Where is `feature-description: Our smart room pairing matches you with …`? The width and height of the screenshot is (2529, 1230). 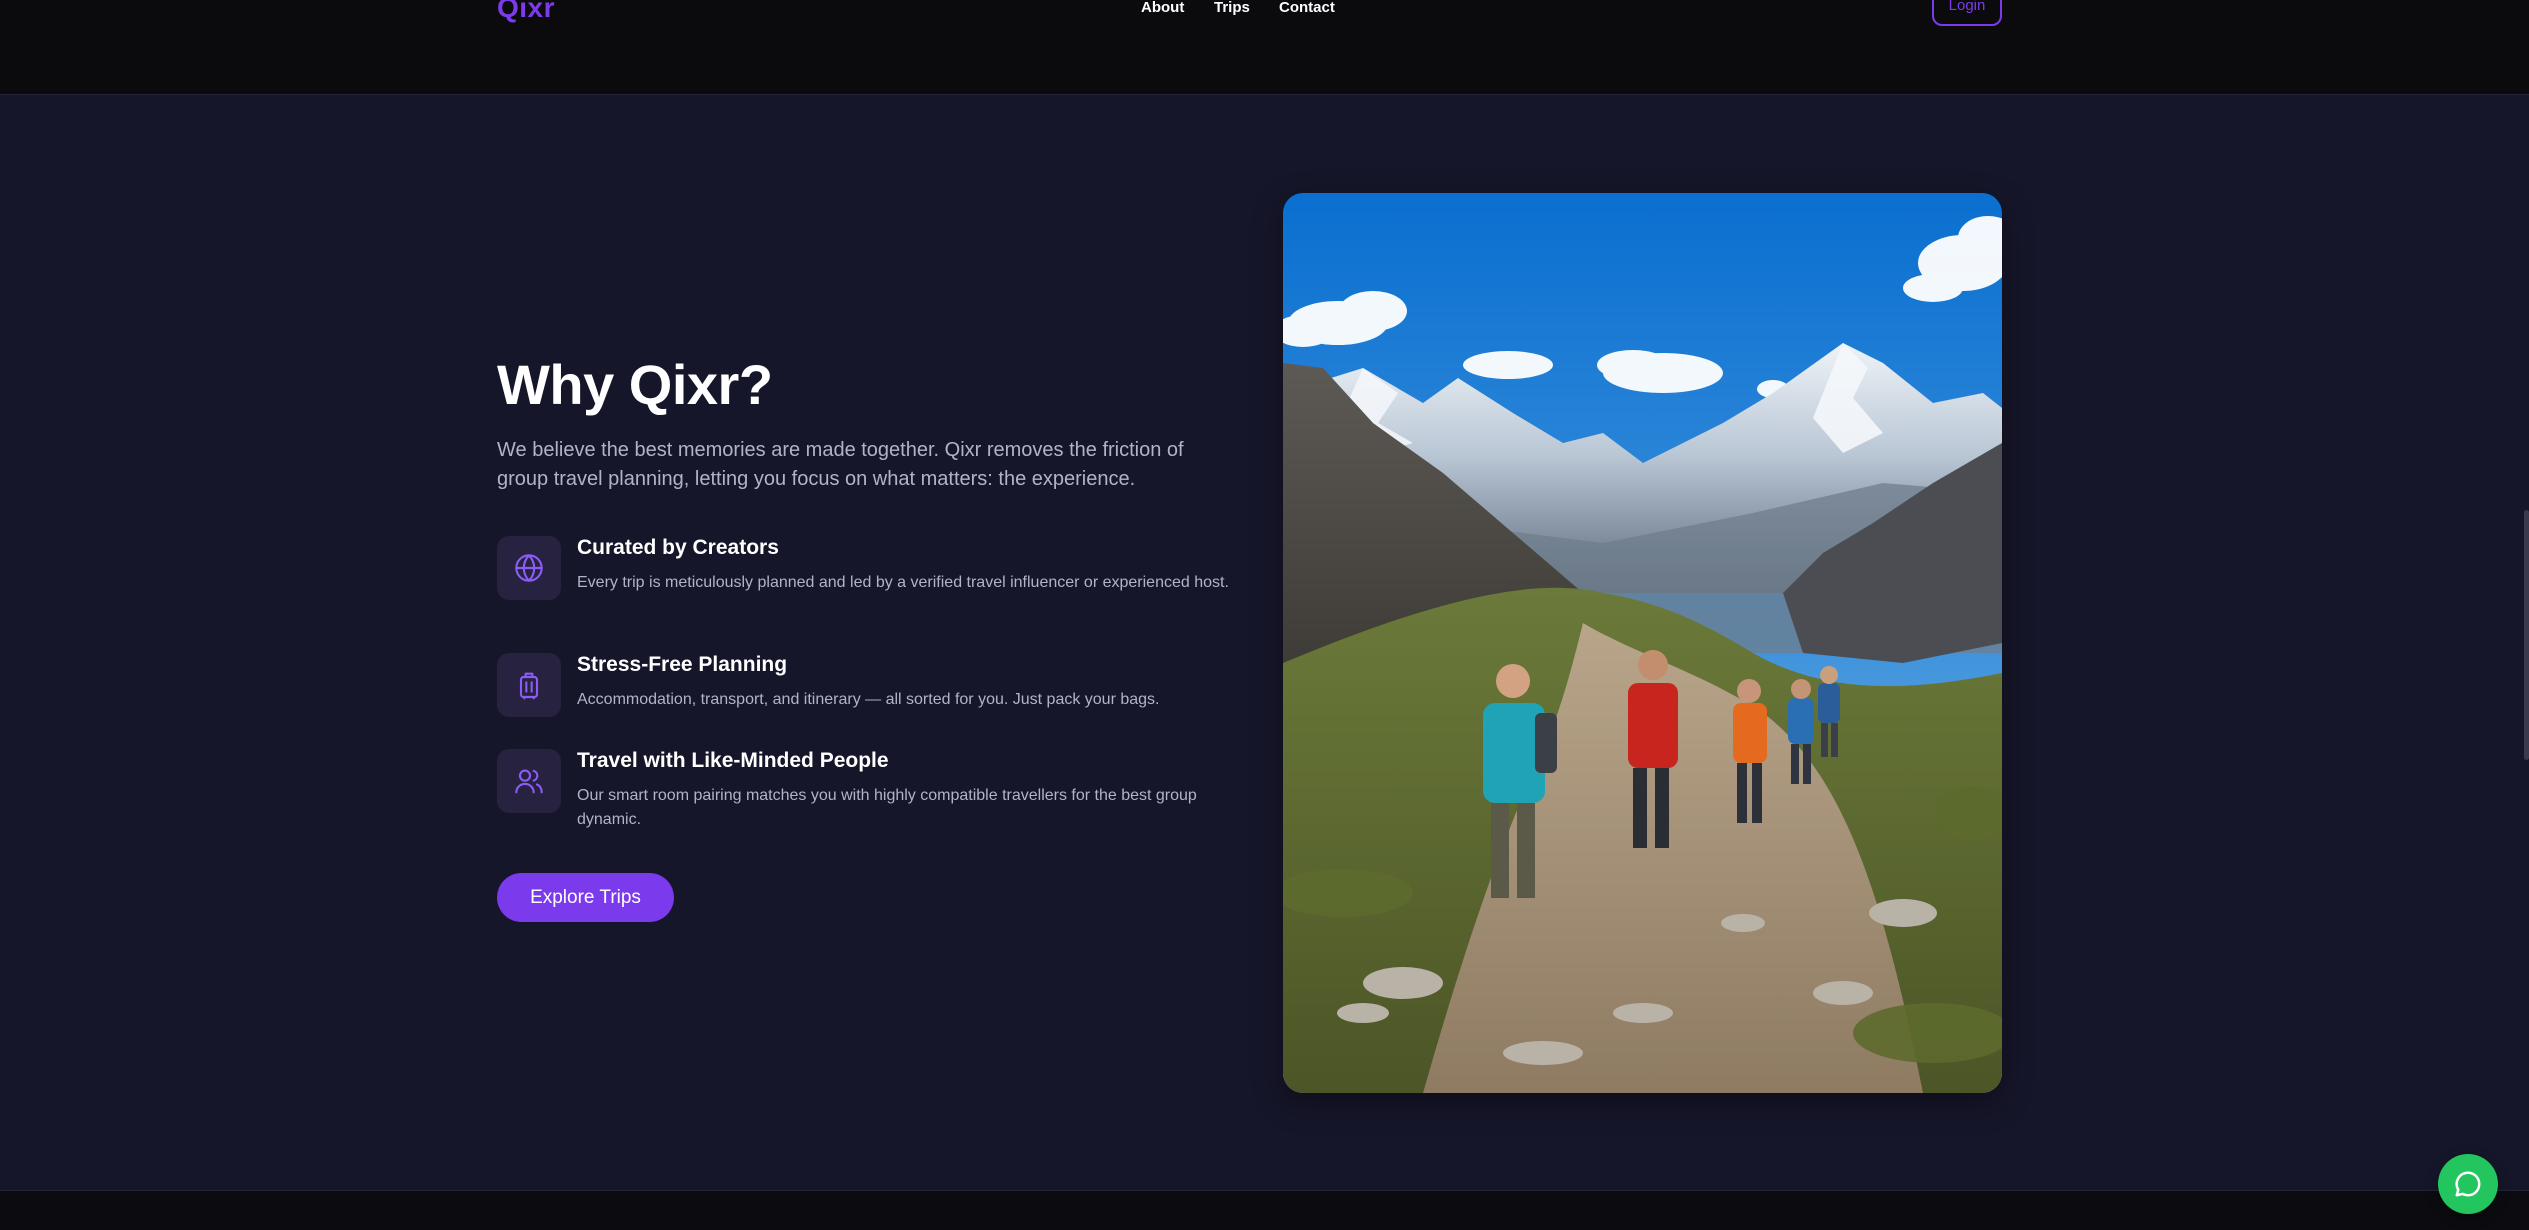
feature-description: Our smart room pairing matches you with … is located at coordinates (887, 807).